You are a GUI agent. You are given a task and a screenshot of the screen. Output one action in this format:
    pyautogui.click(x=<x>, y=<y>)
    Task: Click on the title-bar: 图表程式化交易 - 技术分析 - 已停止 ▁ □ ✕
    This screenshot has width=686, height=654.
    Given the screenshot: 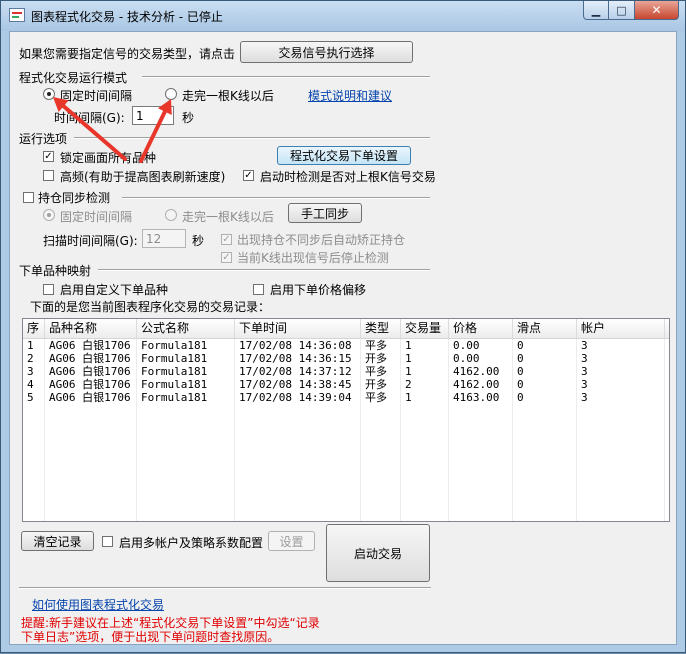 What is the action you would take?
    pyautogui.click(x=343, y=16)
    